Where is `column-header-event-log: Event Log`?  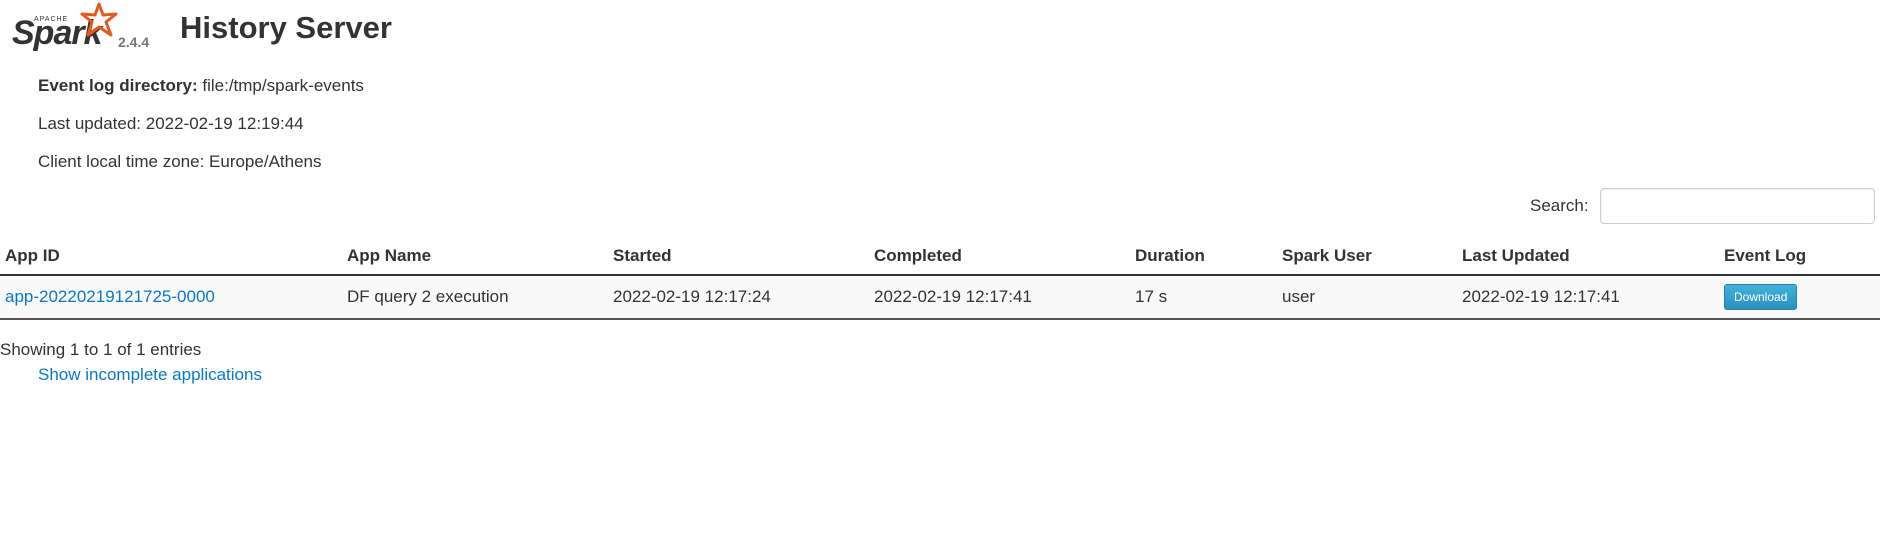 column-header-event-log: Event Log is located at coordinates (1799, 256).